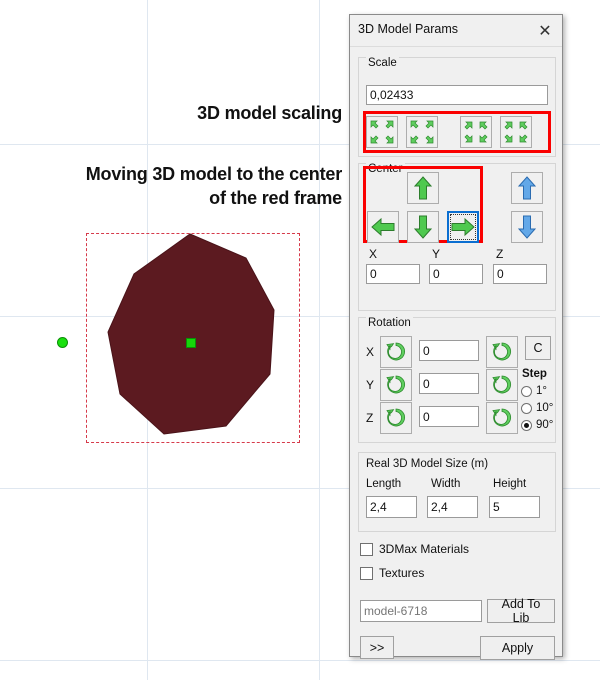 This screenshot has width=600, height=680. I want to click on model-center-marker, so click(191, 343).